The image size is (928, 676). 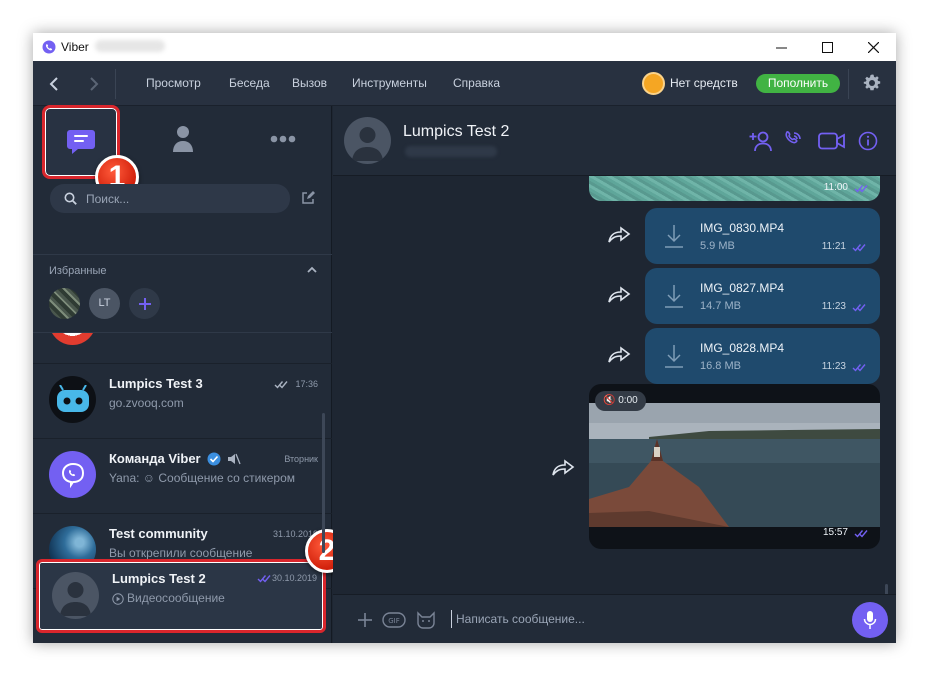 What do you see at coordinates (609, 400) in the screenshot?
I see `speaker-muted-icon: 🔇` at bounding box center [609, 400].